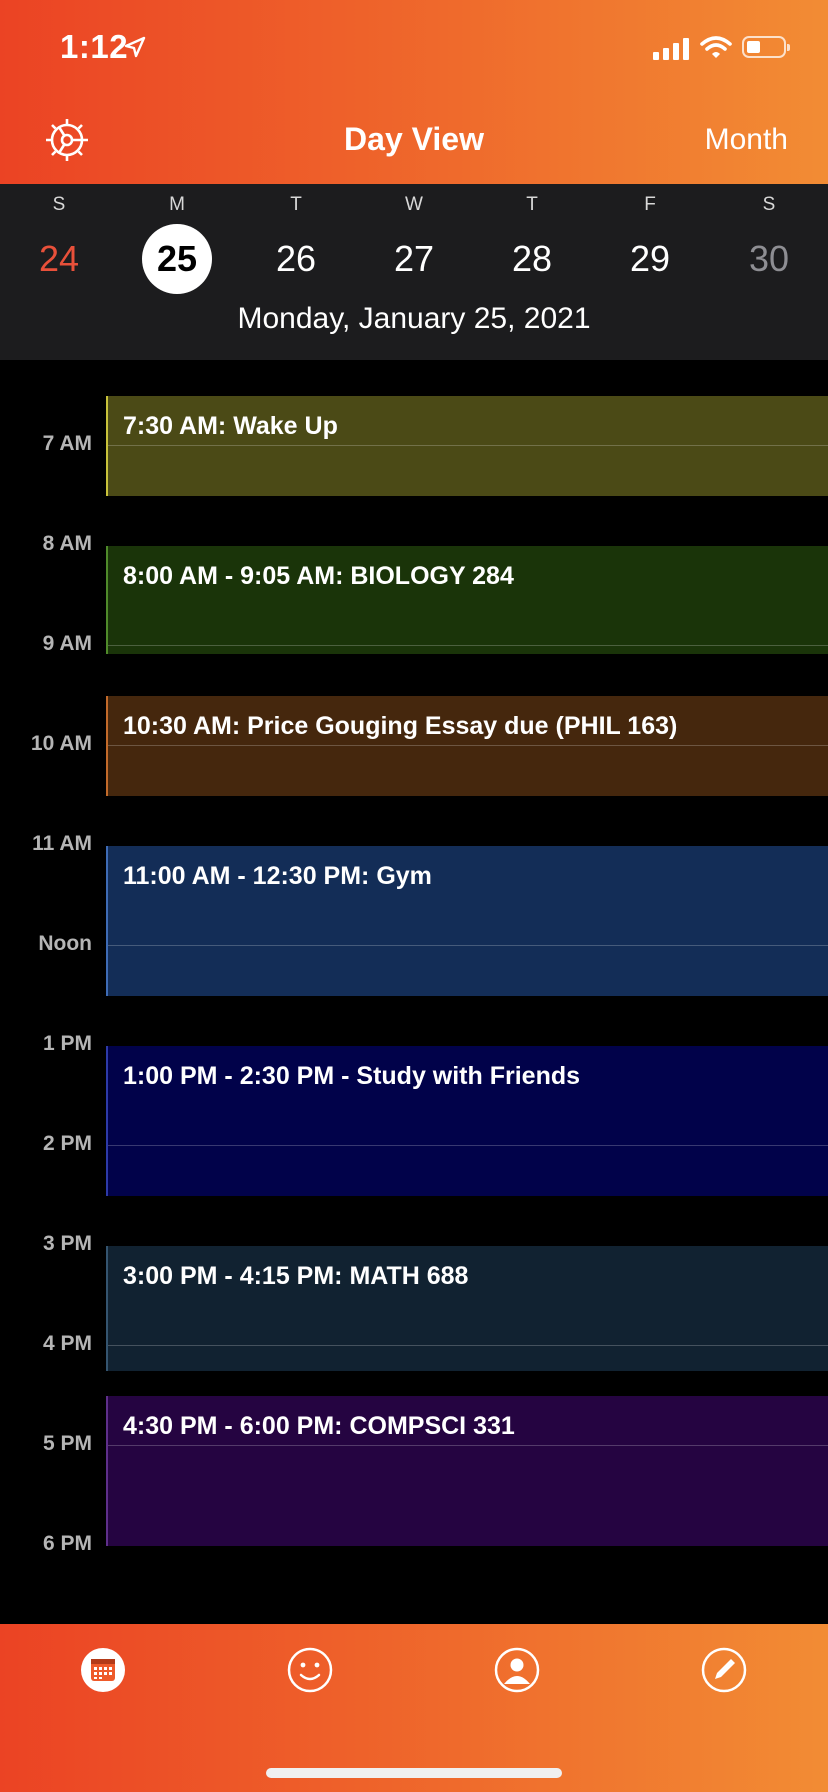 The height and width of the screenshot is (1792, 828). What do you see at coordinates (467, 600) in the screenshot?
I see `event-biology-284: 8:00 AM - 9:05 AM: BIOLOGY 284` at bounding box center [467, 600].